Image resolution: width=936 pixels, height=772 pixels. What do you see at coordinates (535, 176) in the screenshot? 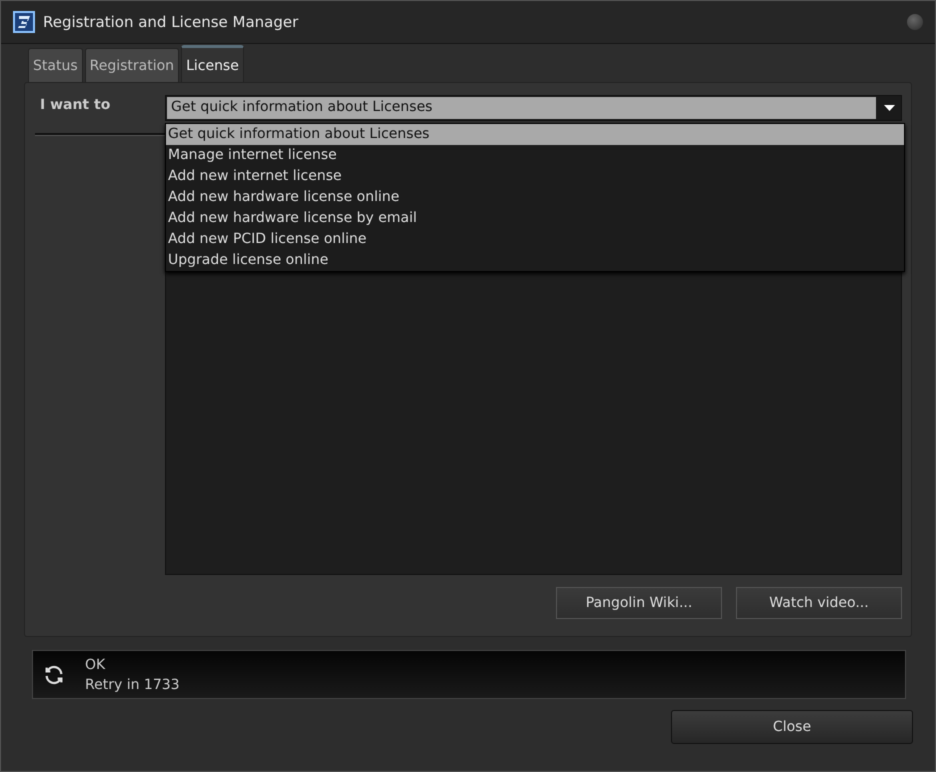
I see `dropdown-option: Add new internet license` at bounding box center [535, 176].